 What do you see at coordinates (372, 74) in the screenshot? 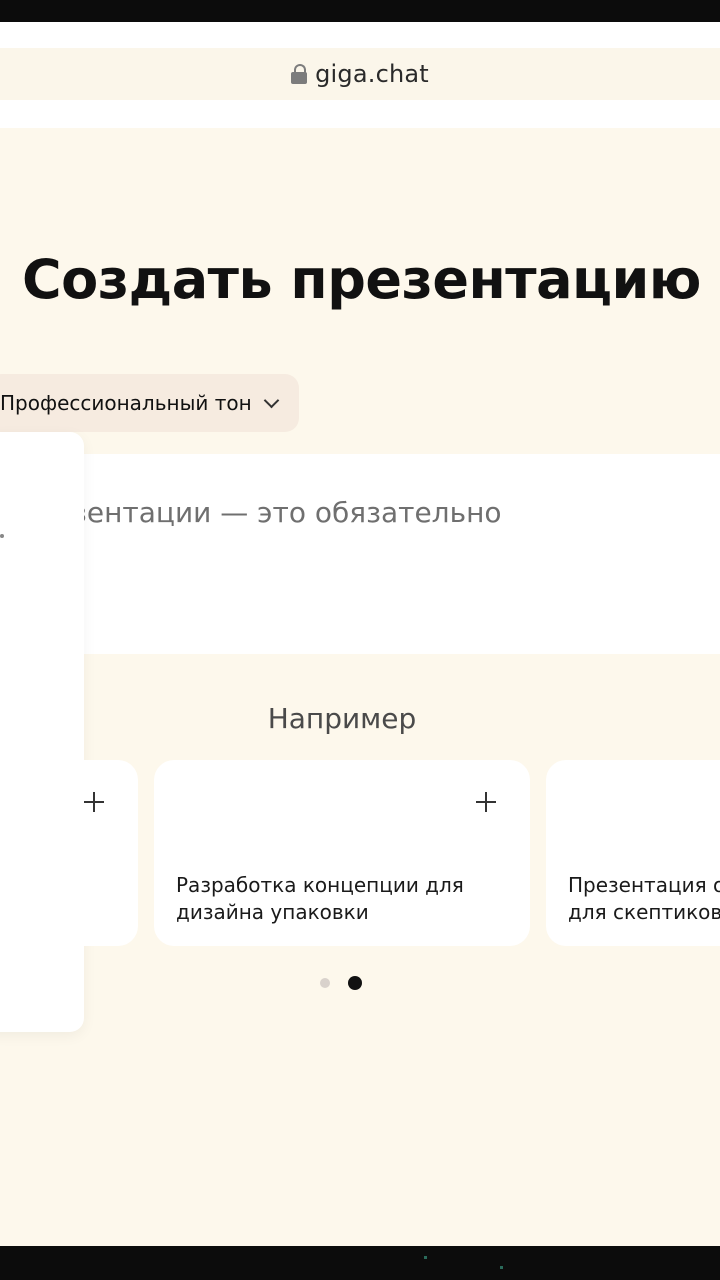
I see `url-text: giga.chat` at bounding box center [372, 74].